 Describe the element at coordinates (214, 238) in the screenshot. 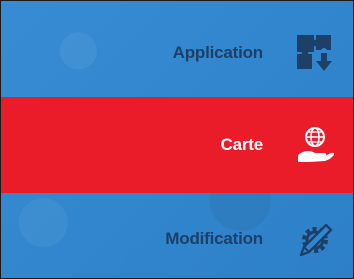

I see `menu-item-label: Modification` at that location.